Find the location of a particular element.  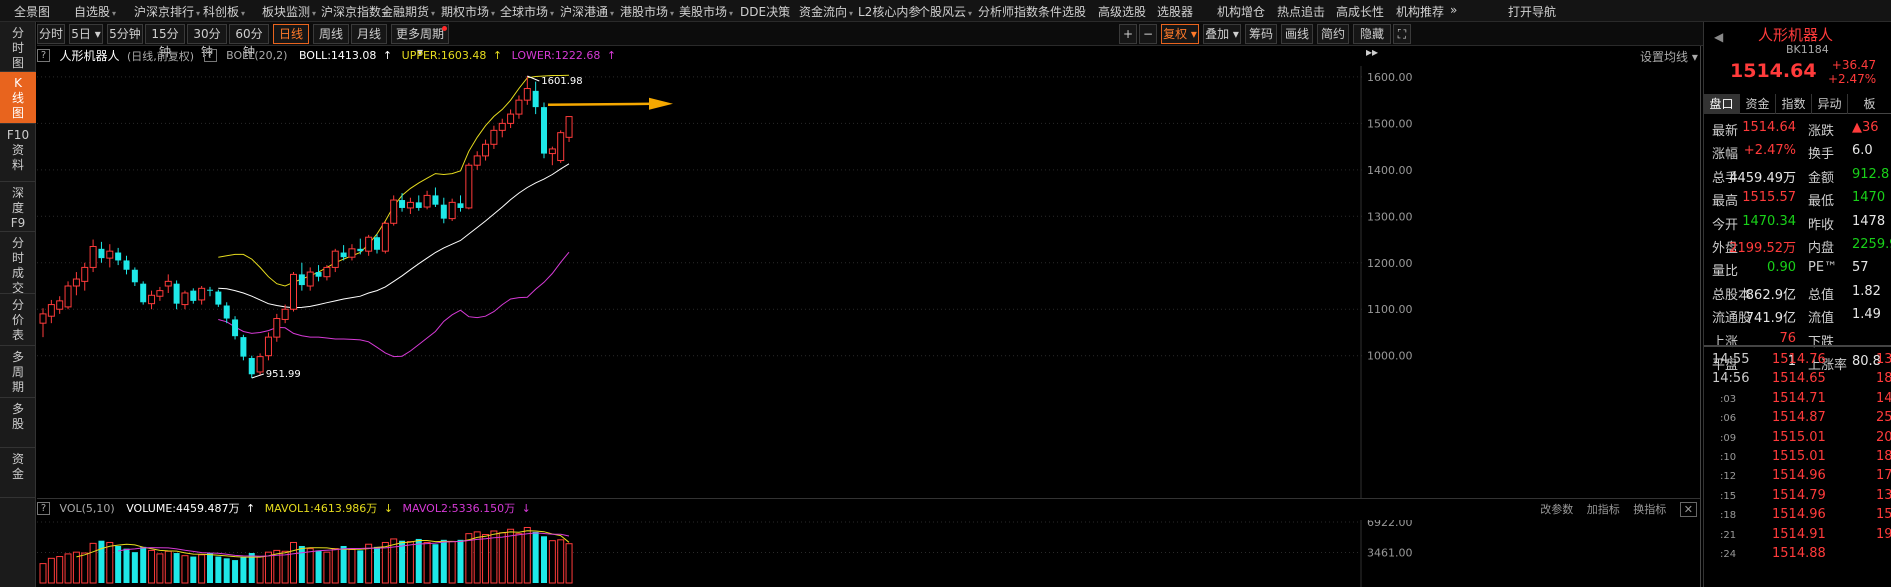

menu-item: 自选股 ▾ is located at coordinates (95, 11).